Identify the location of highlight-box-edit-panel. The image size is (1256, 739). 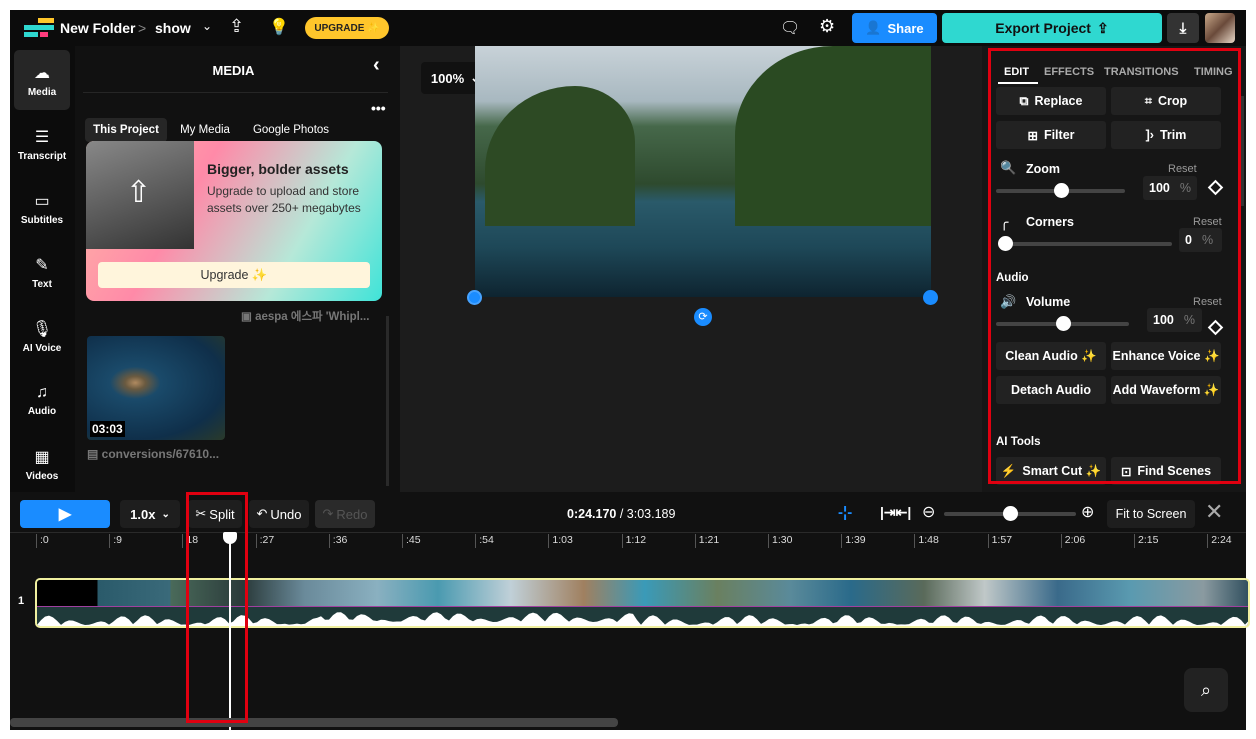
(1114, 266).